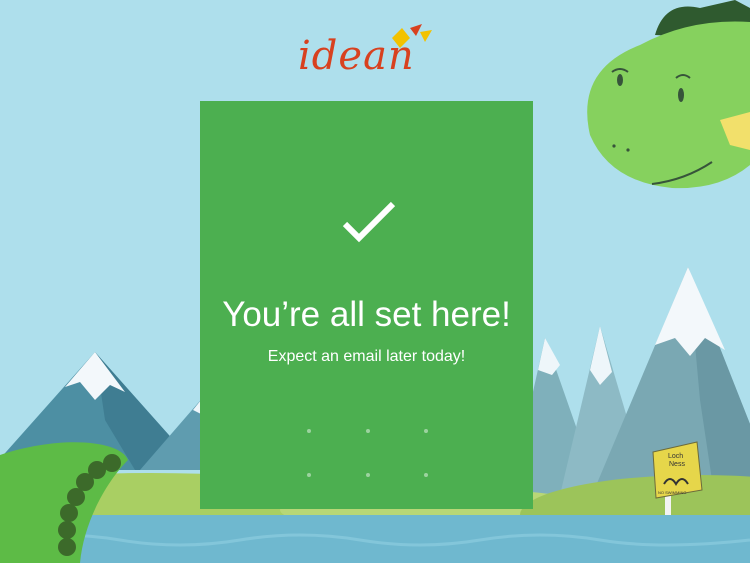  I want to click on logo-arrows-icon, so click(412, 36).